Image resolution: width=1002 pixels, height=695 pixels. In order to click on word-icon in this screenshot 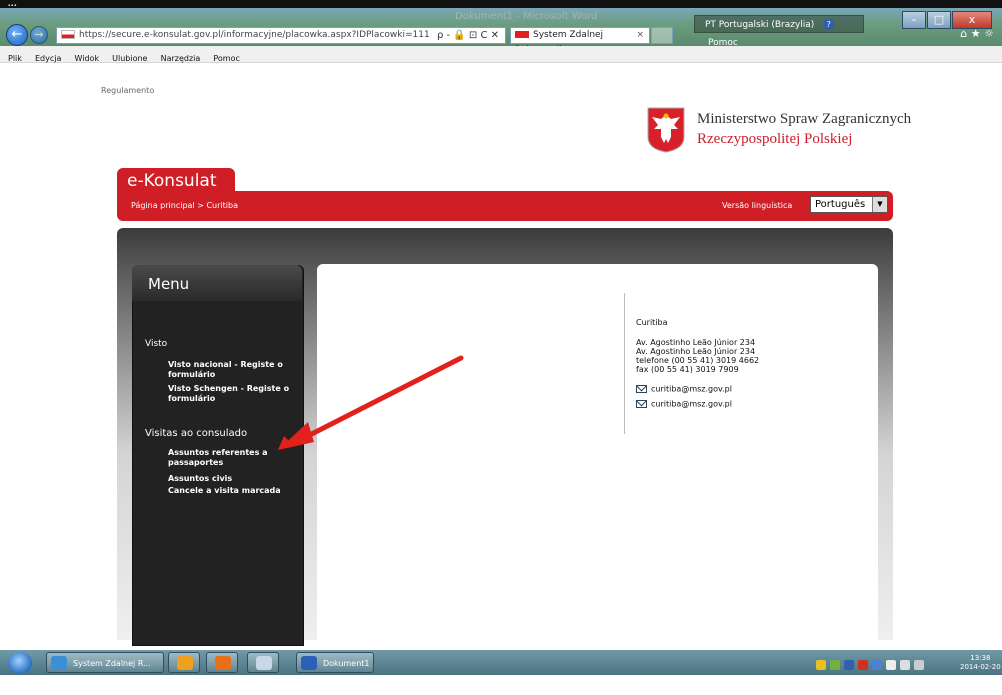, I will do `click(309, 663)`.